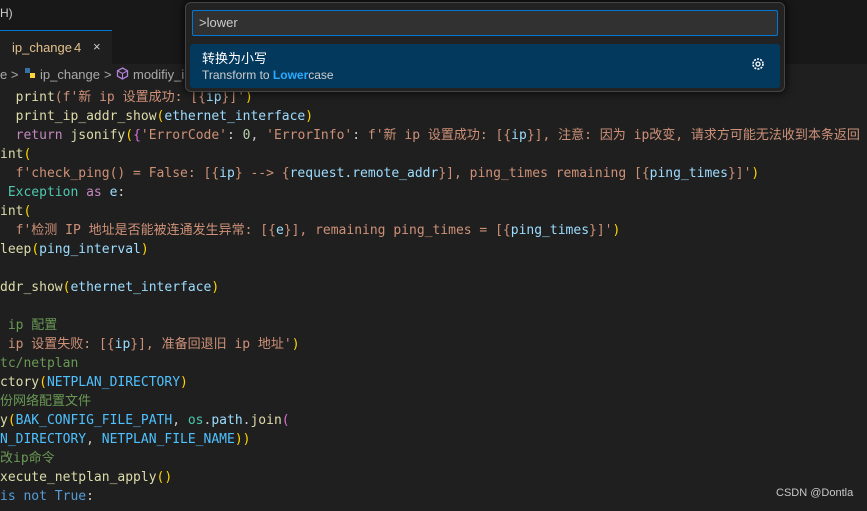 Image resolution: width=867 pixels, height=511 pixels. Describe the element at coordinates (31, 287) in the screenshot. I see `code-token: ddr_show` at that location.